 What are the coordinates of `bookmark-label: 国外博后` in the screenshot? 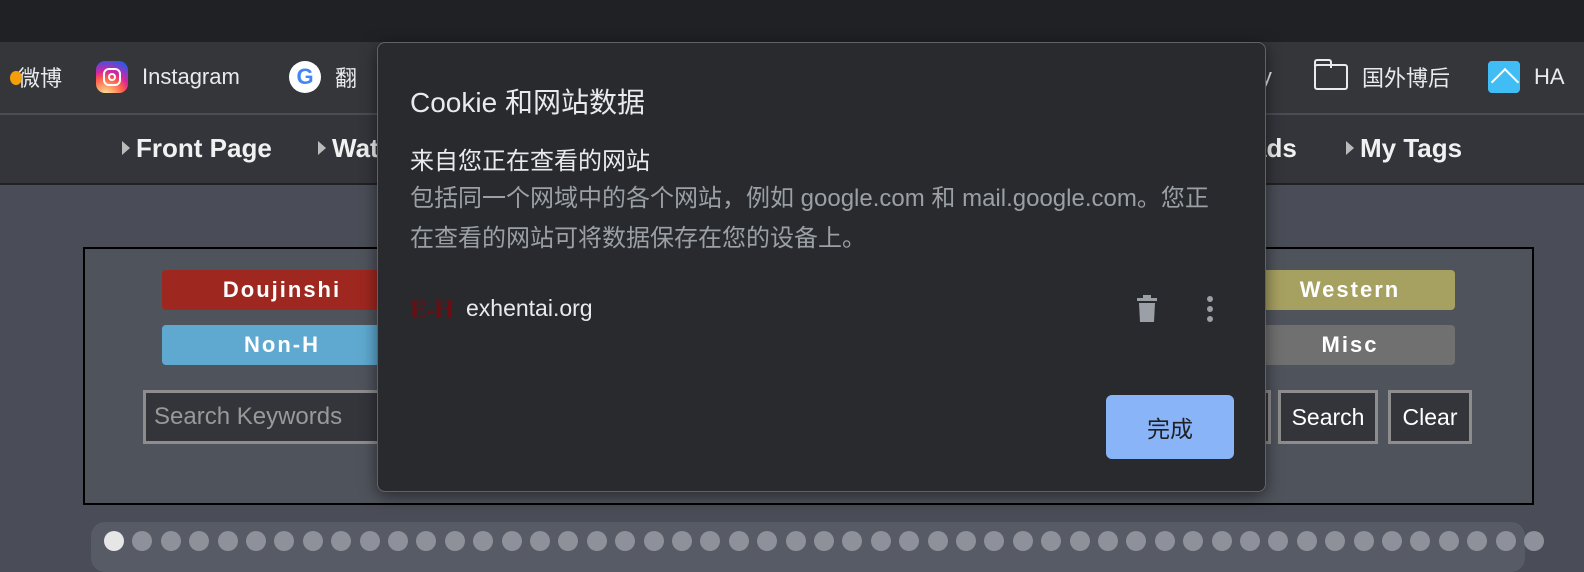 It's located at (1406, 78).